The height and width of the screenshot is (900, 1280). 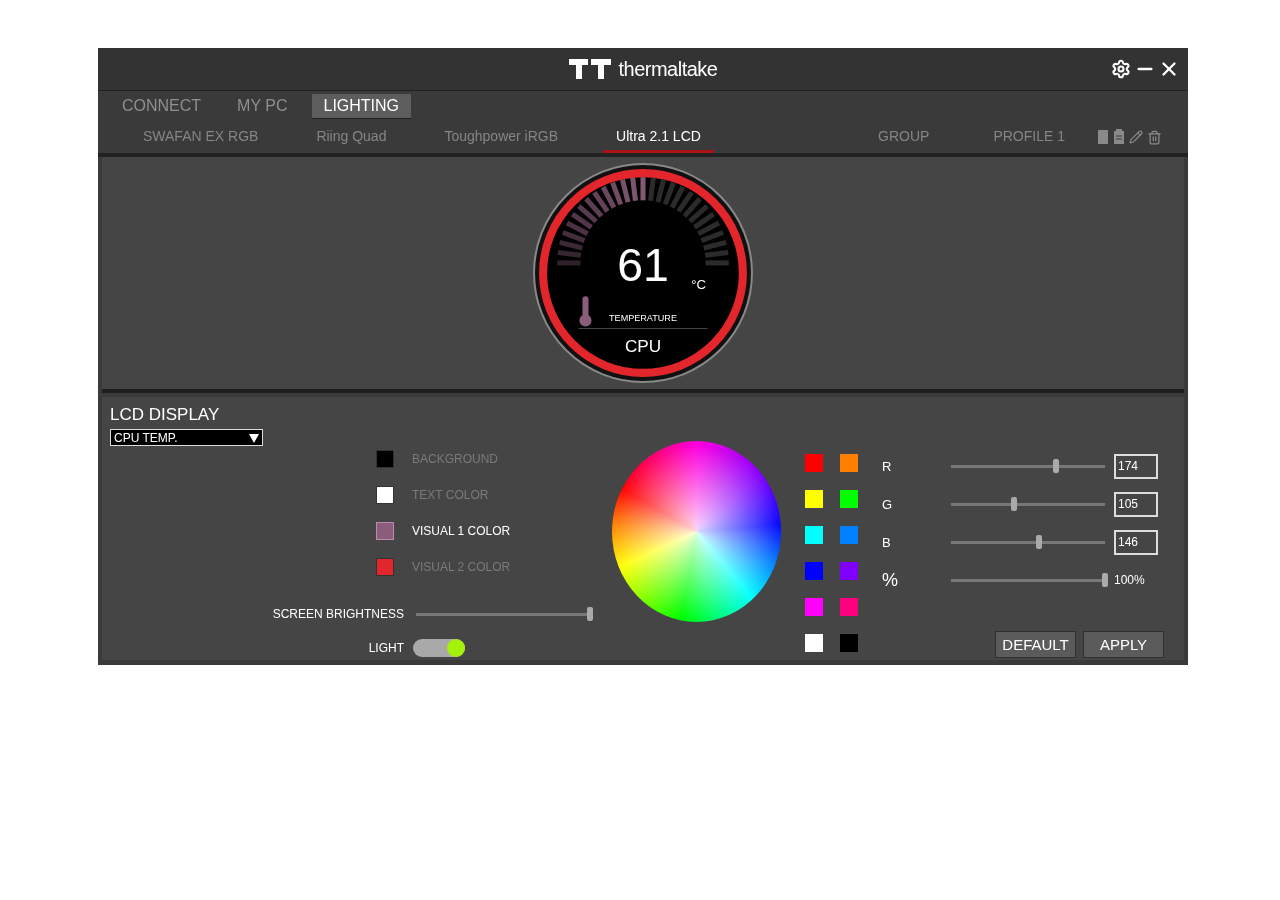 What do you see at coordinates (351, 140) in the screenshot?
I see `device-tab: Riing Quad` at bounding box center [351, 140].